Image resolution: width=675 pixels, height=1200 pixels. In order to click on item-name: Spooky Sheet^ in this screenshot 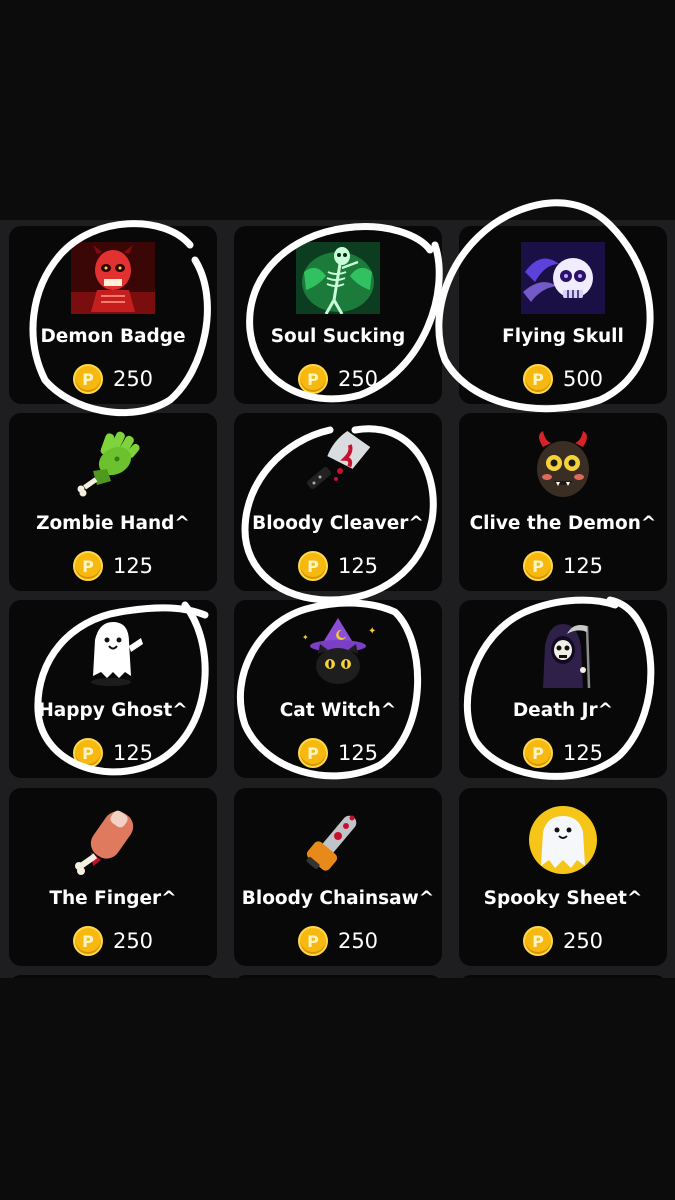, I will do `click(563, 898)`.